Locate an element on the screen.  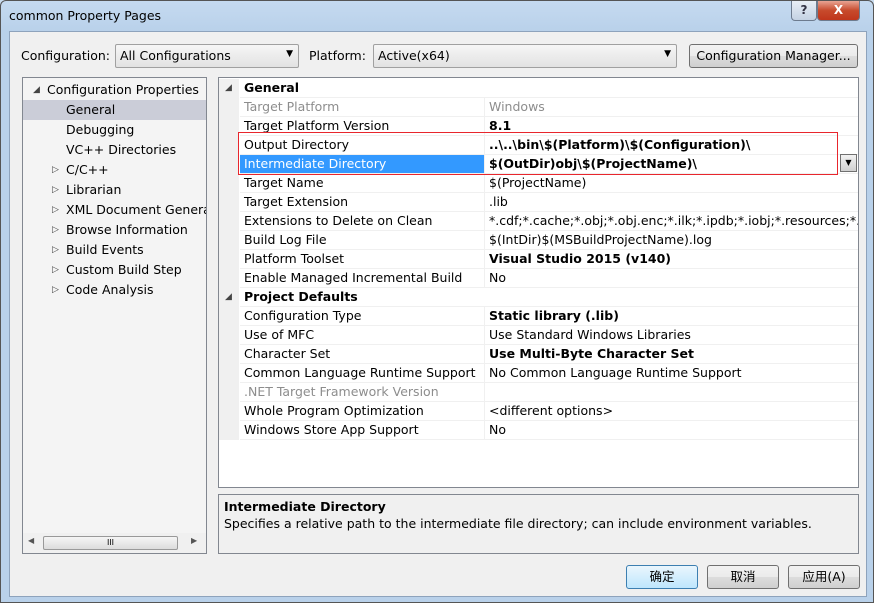
property-value is located at coordinates (671, 392).